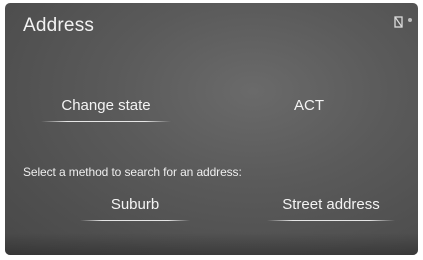 This screenshot has width=423, height=260. Describe the element at coordinates (331, 204) in the screenshot. I see `street-address-label: Street address` at that location.